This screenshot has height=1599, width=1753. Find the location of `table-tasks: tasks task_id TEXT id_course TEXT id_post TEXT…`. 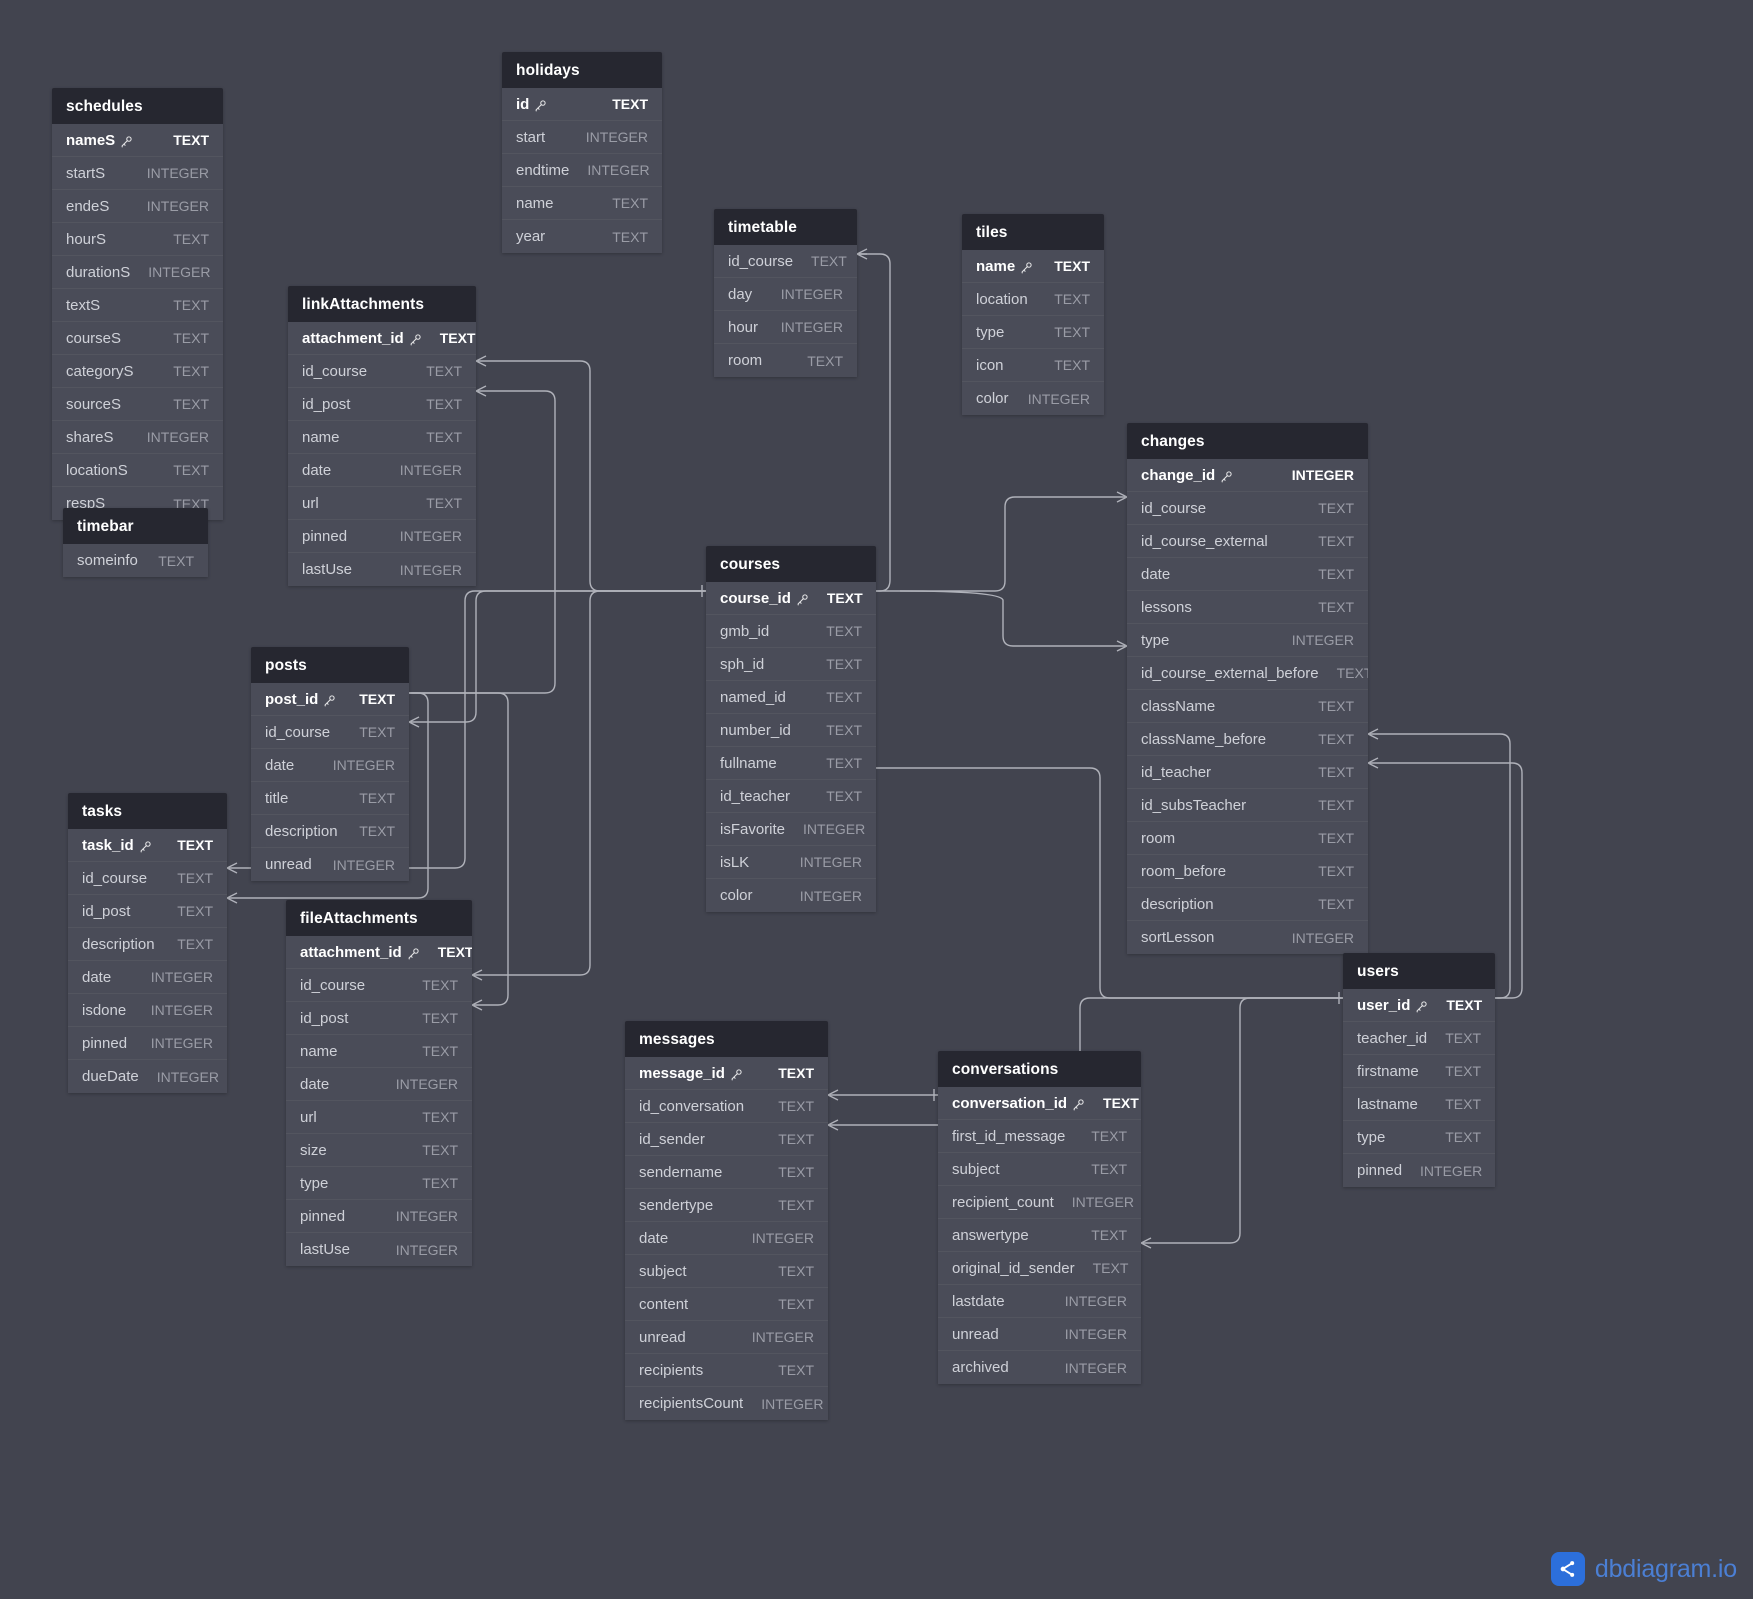

table-tasks: tasks task_id TEXT id_course TEXT id_post TEXT… is located at coordinates (147, 943).